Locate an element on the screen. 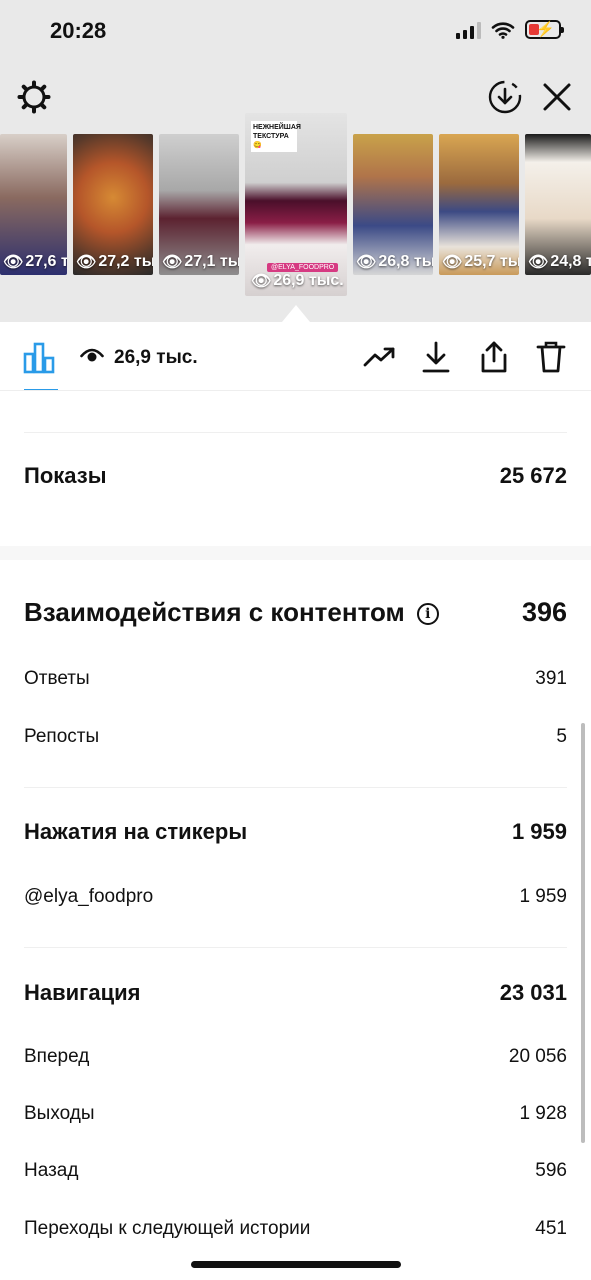 The image size is (591, 1280). mention-label: @elya_foodpro is located at coordinates (89, 896).